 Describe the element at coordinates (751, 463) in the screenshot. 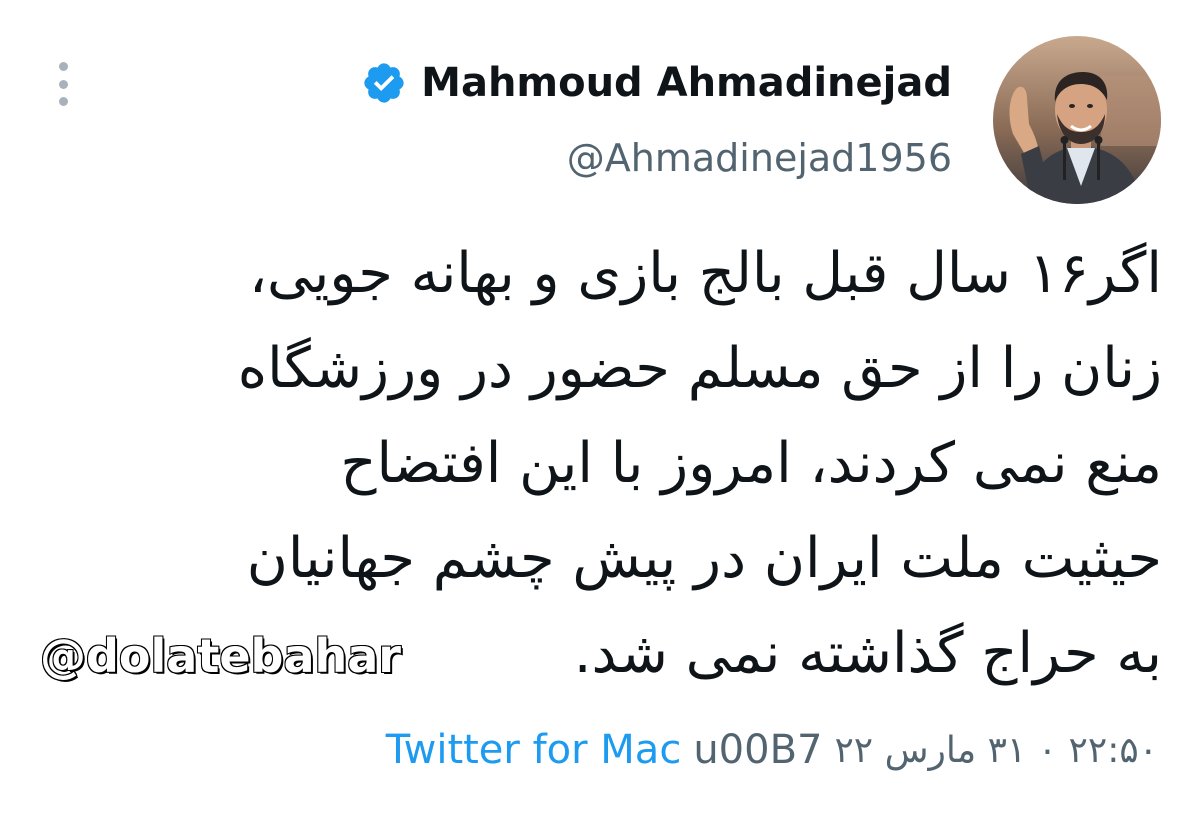

I see `tweet-text-line: منع نمی کردند، امروز با این افتضاح` at that location.